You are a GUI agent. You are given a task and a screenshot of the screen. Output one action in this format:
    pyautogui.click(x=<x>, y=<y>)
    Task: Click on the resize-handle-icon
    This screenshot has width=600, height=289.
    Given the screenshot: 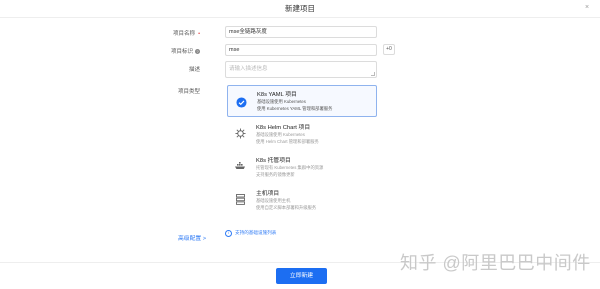 What is the action you would take?
    pyautogui.click(x=373, y=74)
    